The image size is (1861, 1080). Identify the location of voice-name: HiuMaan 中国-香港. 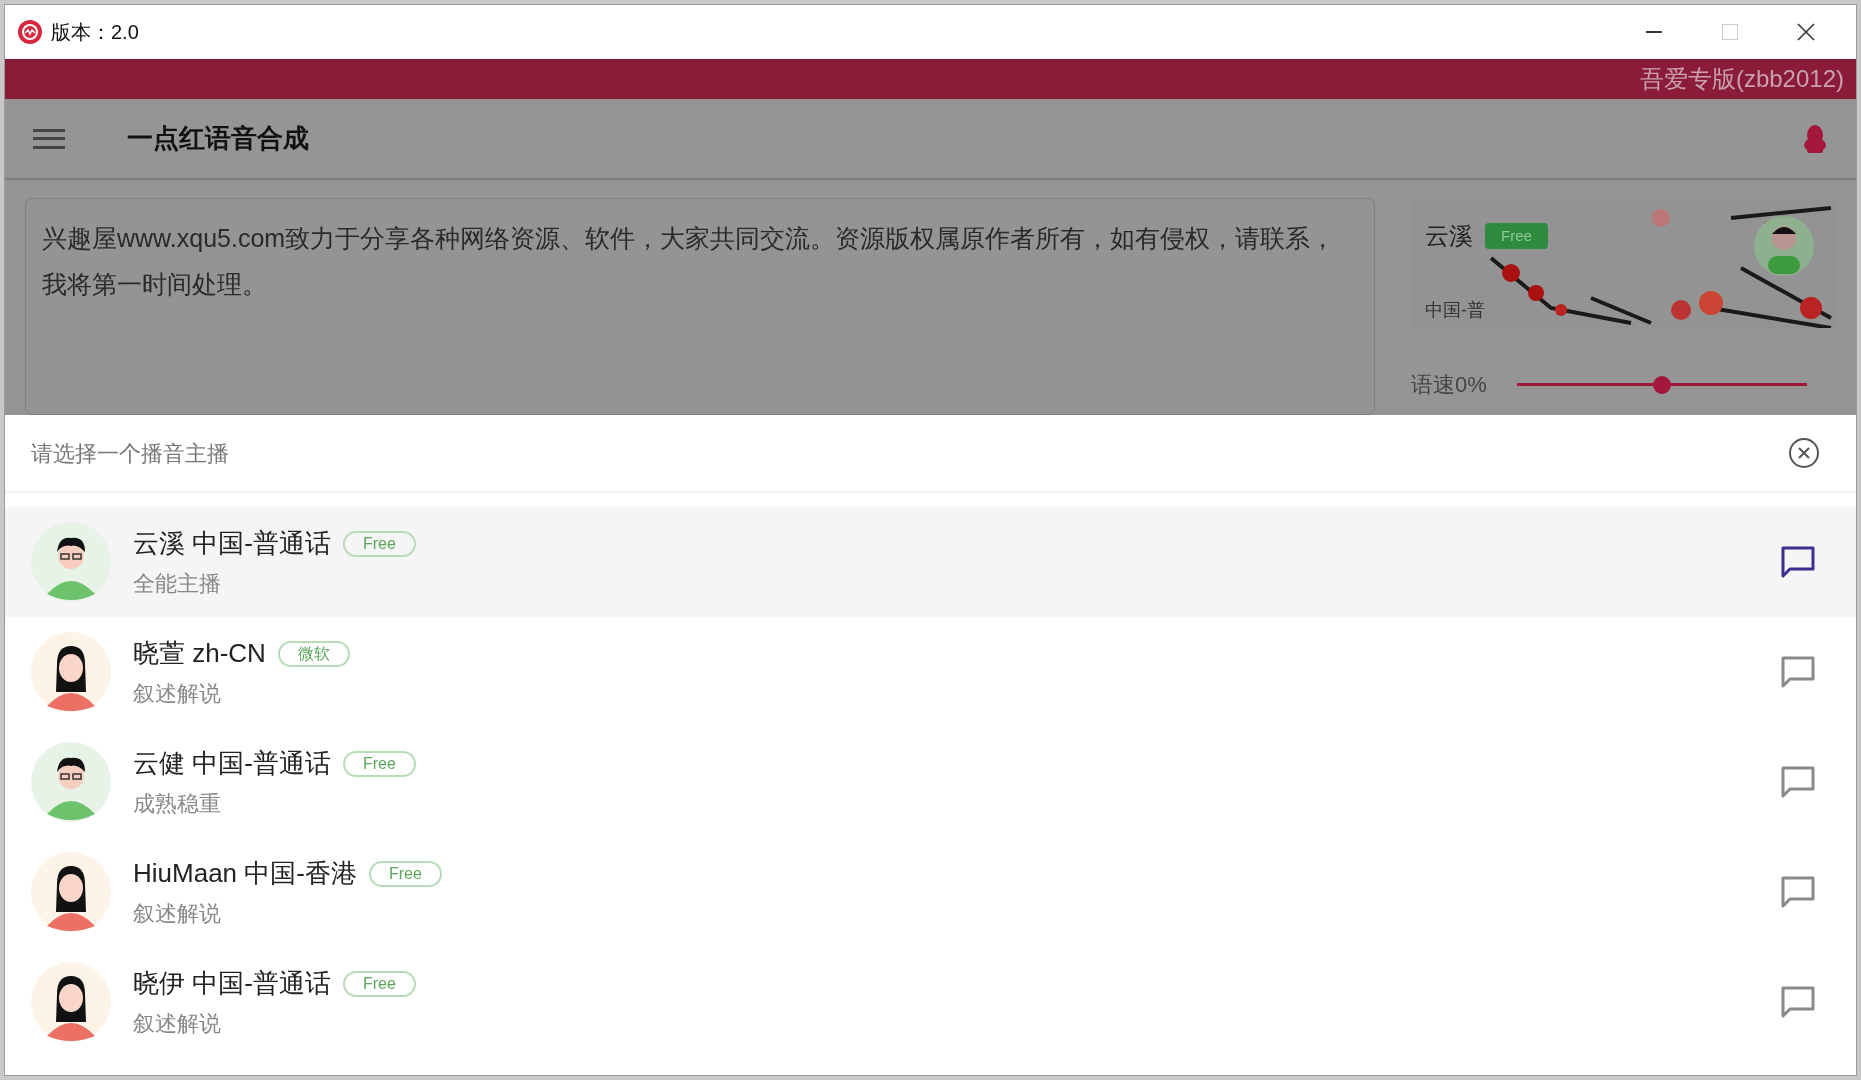
(245, 873).